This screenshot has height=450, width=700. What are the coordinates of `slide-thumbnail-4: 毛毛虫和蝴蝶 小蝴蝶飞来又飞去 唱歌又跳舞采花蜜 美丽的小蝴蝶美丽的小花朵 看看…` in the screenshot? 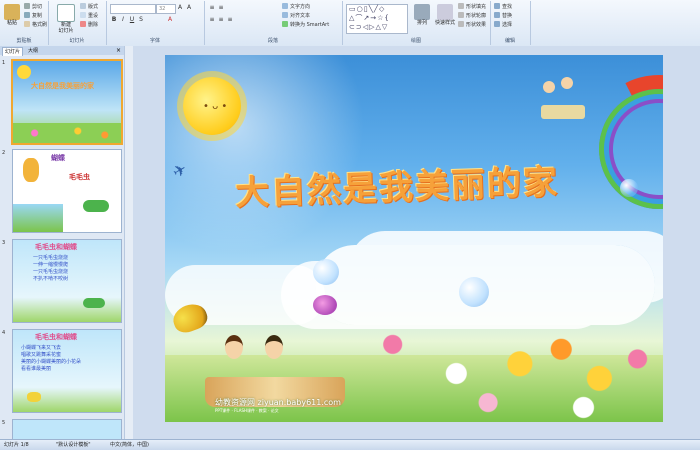 It's located at (67, 371).